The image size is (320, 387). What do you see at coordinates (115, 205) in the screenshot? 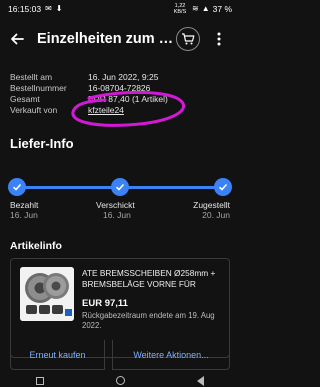
I see `step-shipped-label: Verschickt` at bounding box center [115, 205].